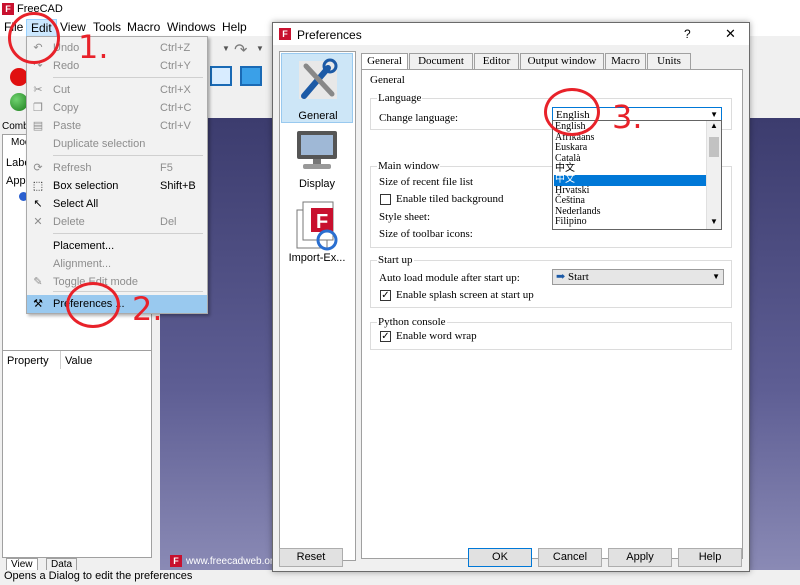 The width and height of the screenshot is (800, 585). What do you see at coordinates (426, 182) in the screenshot?
I see `recent-files-label: Size of recent file list` at bounding box center [426, 182].